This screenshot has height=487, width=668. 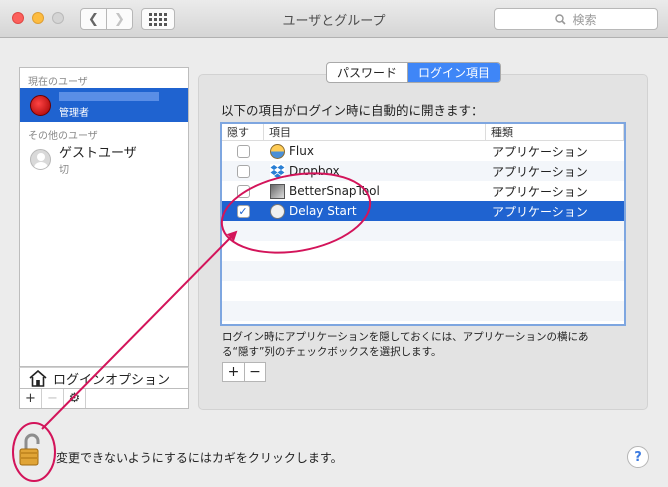 What do you see at coordinates (561, 19) in the screenshot?
I see `search-icon` at bounding box center [561, 19].